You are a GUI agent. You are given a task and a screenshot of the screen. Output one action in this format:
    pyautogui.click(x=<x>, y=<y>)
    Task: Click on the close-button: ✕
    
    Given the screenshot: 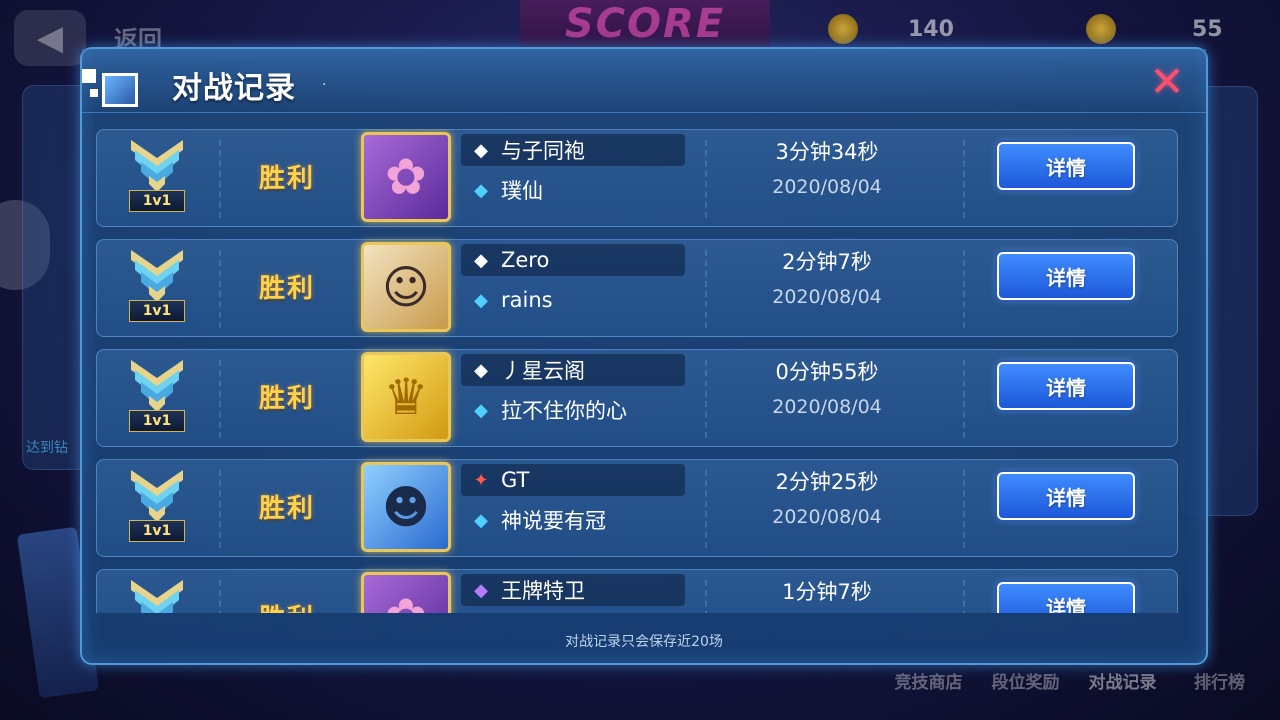 What is the action you would take?
    pyautogui.click(x=1167, y=82)
    